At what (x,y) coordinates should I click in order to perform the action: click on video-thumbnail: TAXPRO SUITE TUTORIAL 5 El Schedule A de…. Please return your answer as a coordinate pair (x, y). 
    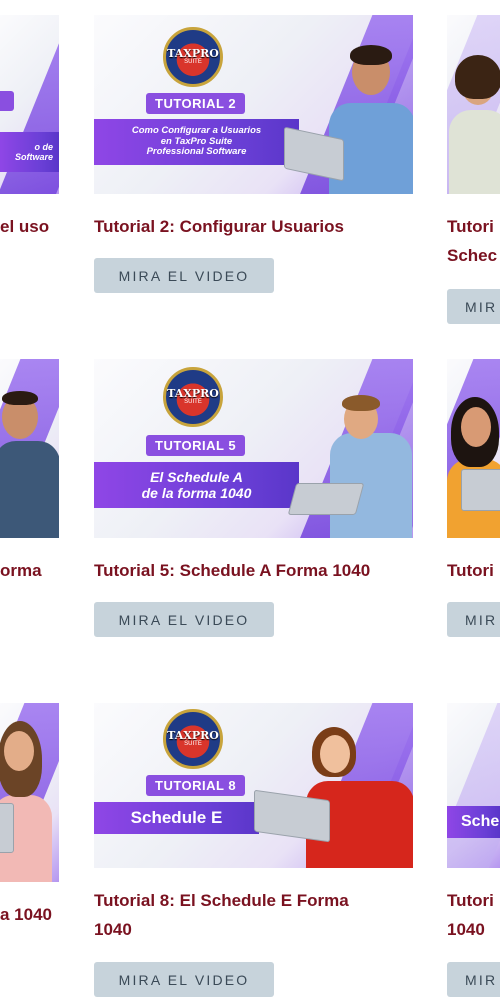
    Looking at the image, I should click on (253, 448).